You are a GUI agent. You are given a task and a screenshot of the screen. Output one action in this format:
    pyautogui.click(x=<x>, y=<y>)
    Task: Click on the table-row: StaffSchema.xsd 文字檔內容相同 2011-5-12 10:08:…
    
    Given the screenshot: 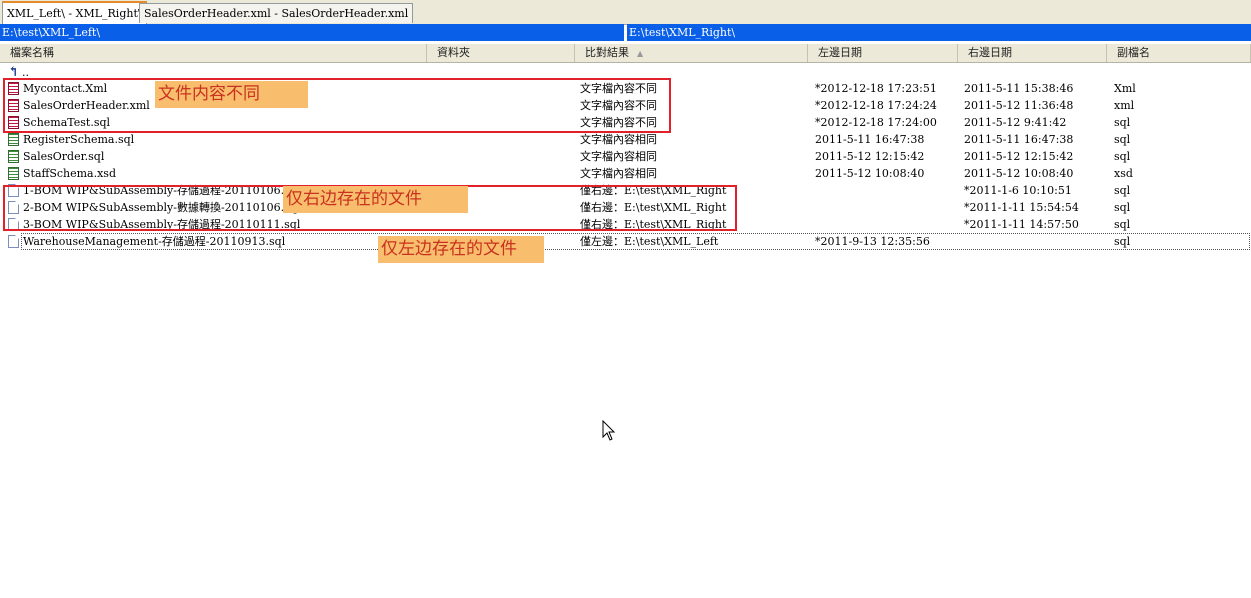 What is the action you would take?
    pyautogui.click(x=625, y=173)
    